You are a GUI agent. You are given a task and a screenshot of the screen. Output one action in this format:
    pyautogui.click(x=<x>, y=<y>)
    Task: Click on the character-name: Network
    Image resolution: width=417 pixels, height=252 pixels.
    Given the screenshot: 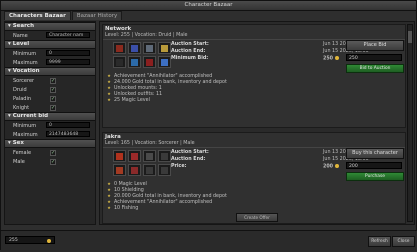 What is the action you would take?
    pyautogui.click(x=118, y=29)
    